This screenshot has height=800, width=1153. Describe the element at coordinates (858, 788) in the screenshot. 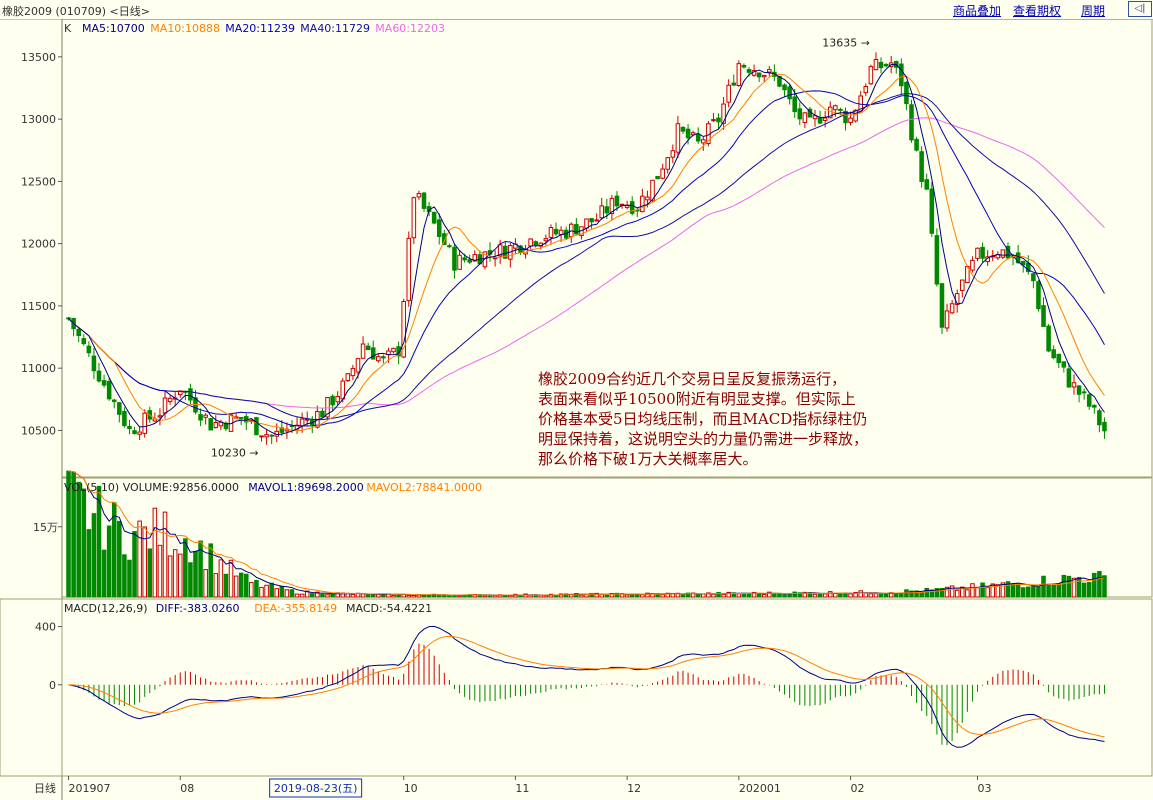

I see `x-tick-label: 02` at that location.